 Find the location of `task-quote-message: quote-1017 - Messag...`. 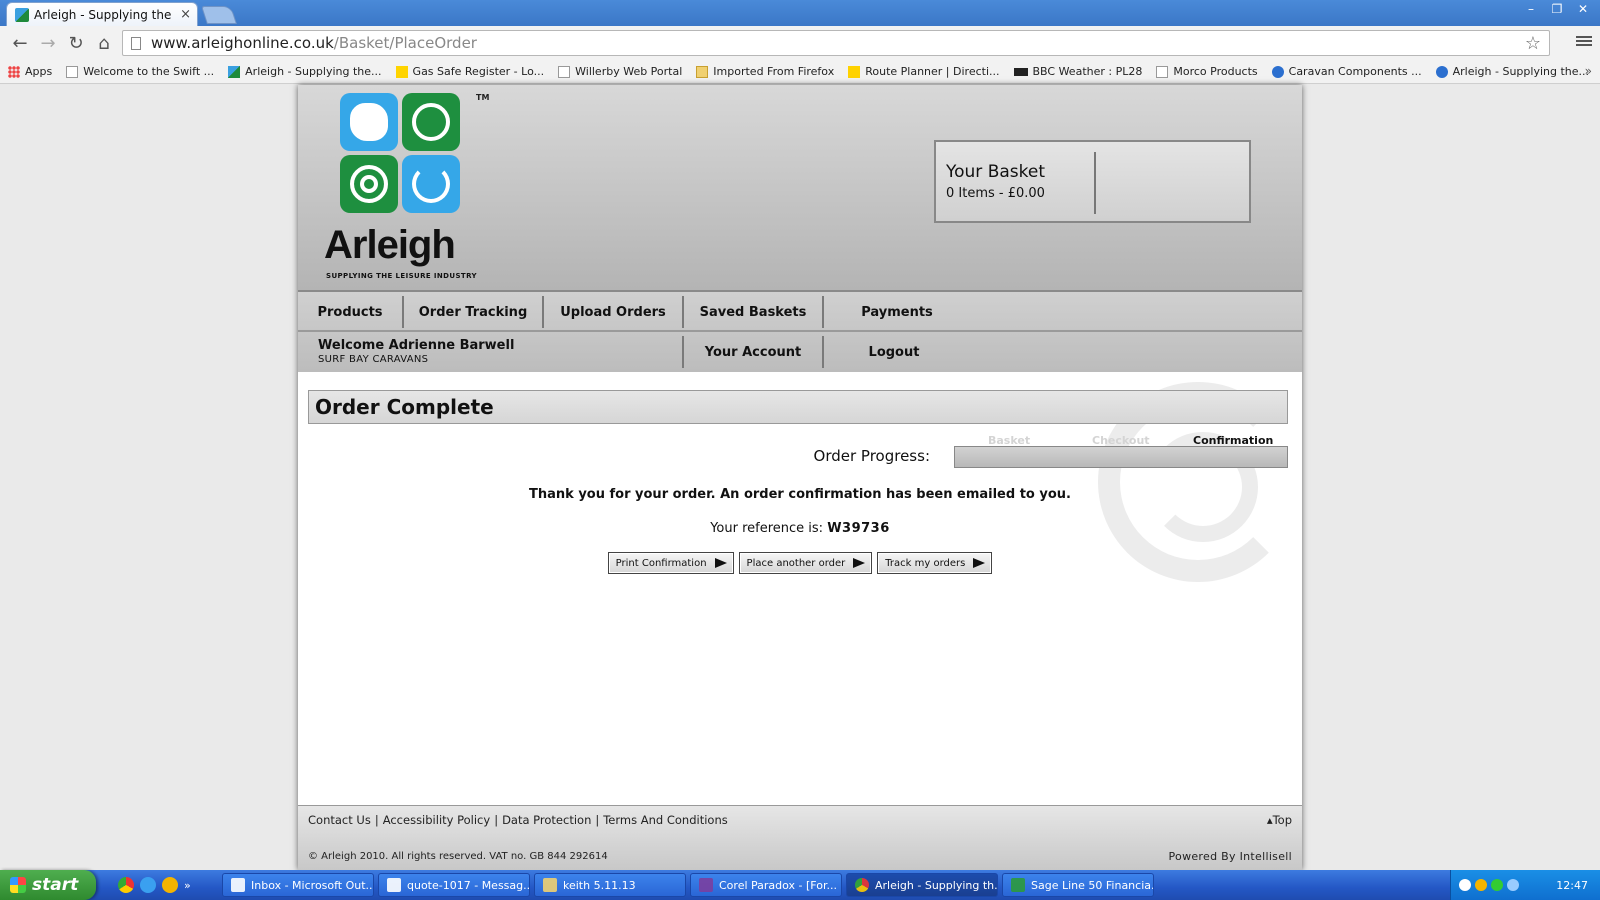

task-quote-message: quote-1017 - Messag... is located at coordinates (454, 885).